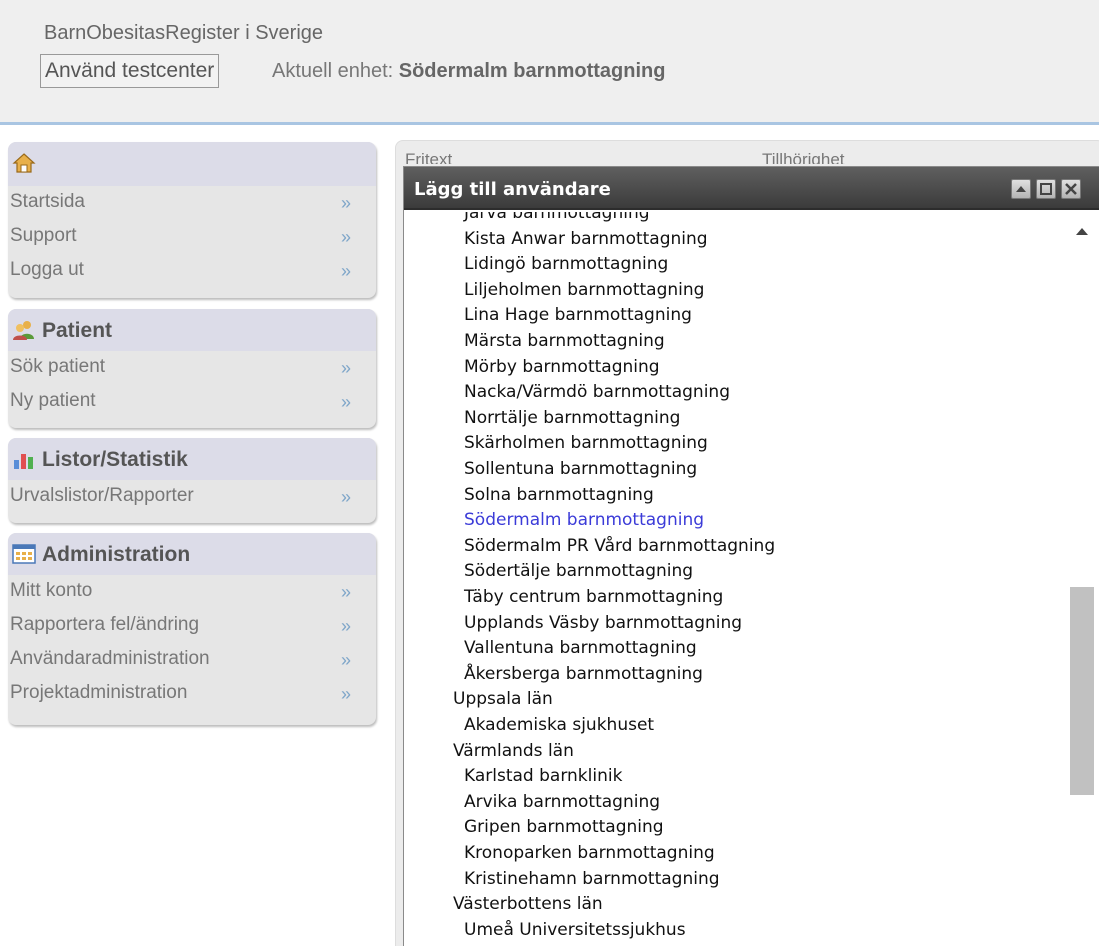 This screenshot has height=946, width=1099. Describe the element at coordinates (23, 330) in the screenshot. I see `users-icon` at that location.